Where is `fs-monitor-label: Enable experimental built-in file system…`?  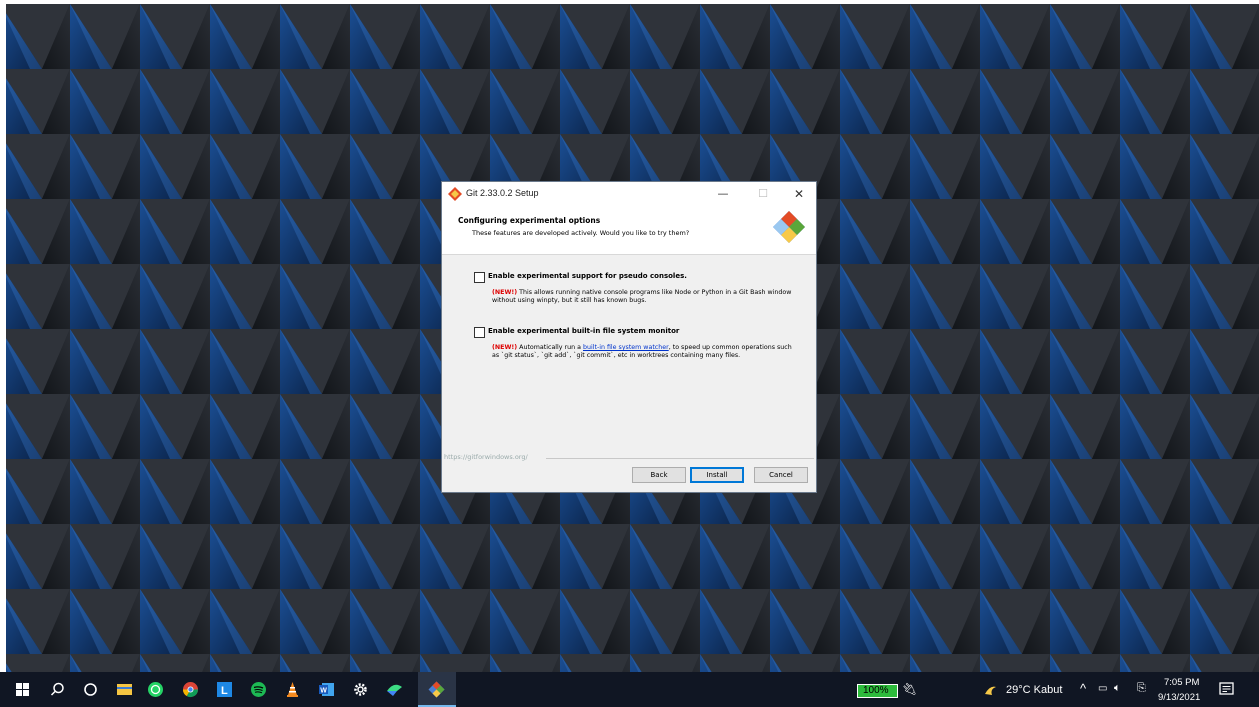 fs-monitor-label: Enable experimental built-in file system… is located at coordinates (583, 331).